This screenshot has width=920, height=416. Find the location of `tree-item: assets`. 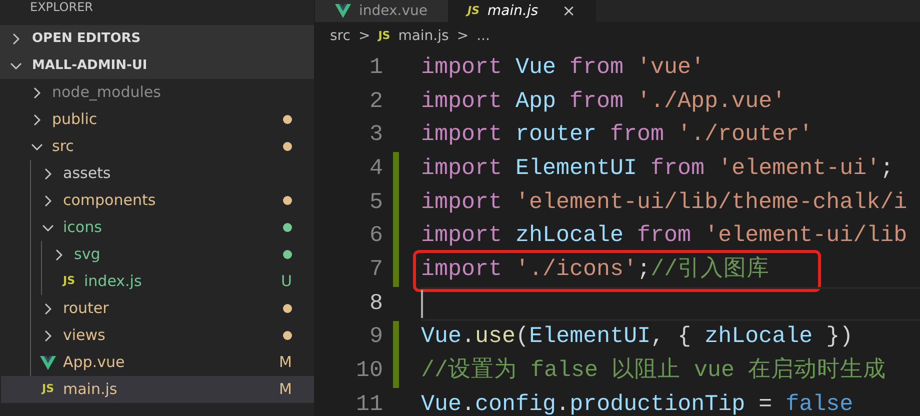

tree-item: assets is located at coordinates (157, 173).